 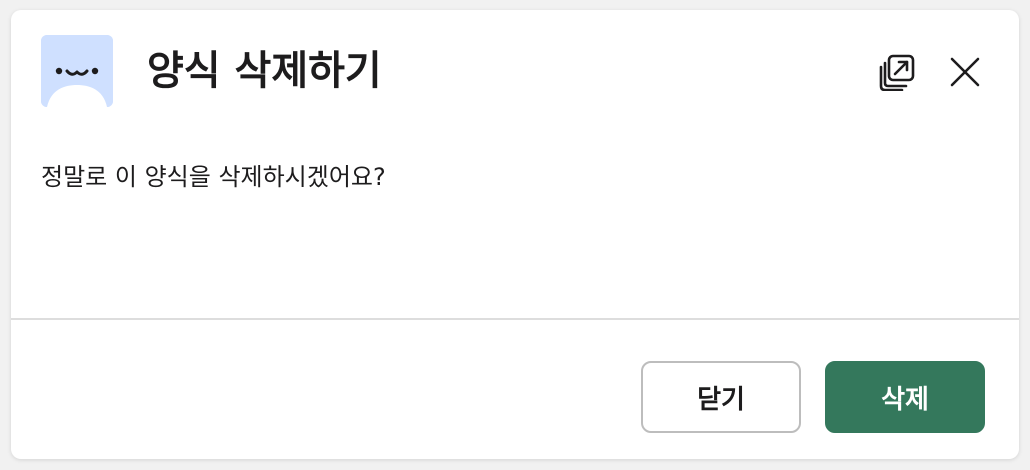 I want to click on close-dialog-button: 닫기, so click(x=721, y=397).